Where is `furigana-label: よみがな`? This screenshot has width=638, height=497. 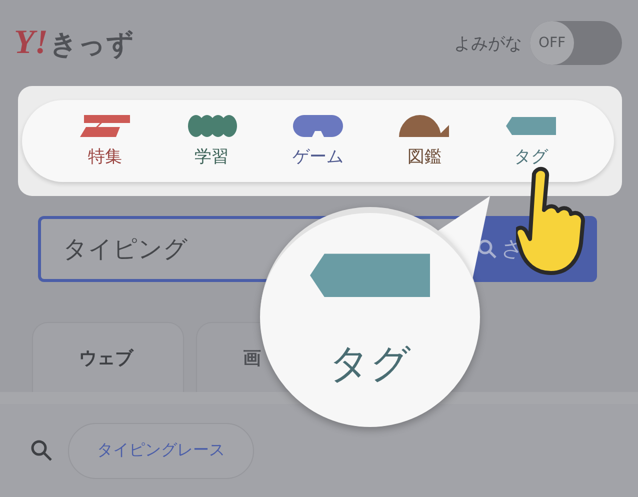 furigana-label: よみがな is located at coordinates (488, 43).